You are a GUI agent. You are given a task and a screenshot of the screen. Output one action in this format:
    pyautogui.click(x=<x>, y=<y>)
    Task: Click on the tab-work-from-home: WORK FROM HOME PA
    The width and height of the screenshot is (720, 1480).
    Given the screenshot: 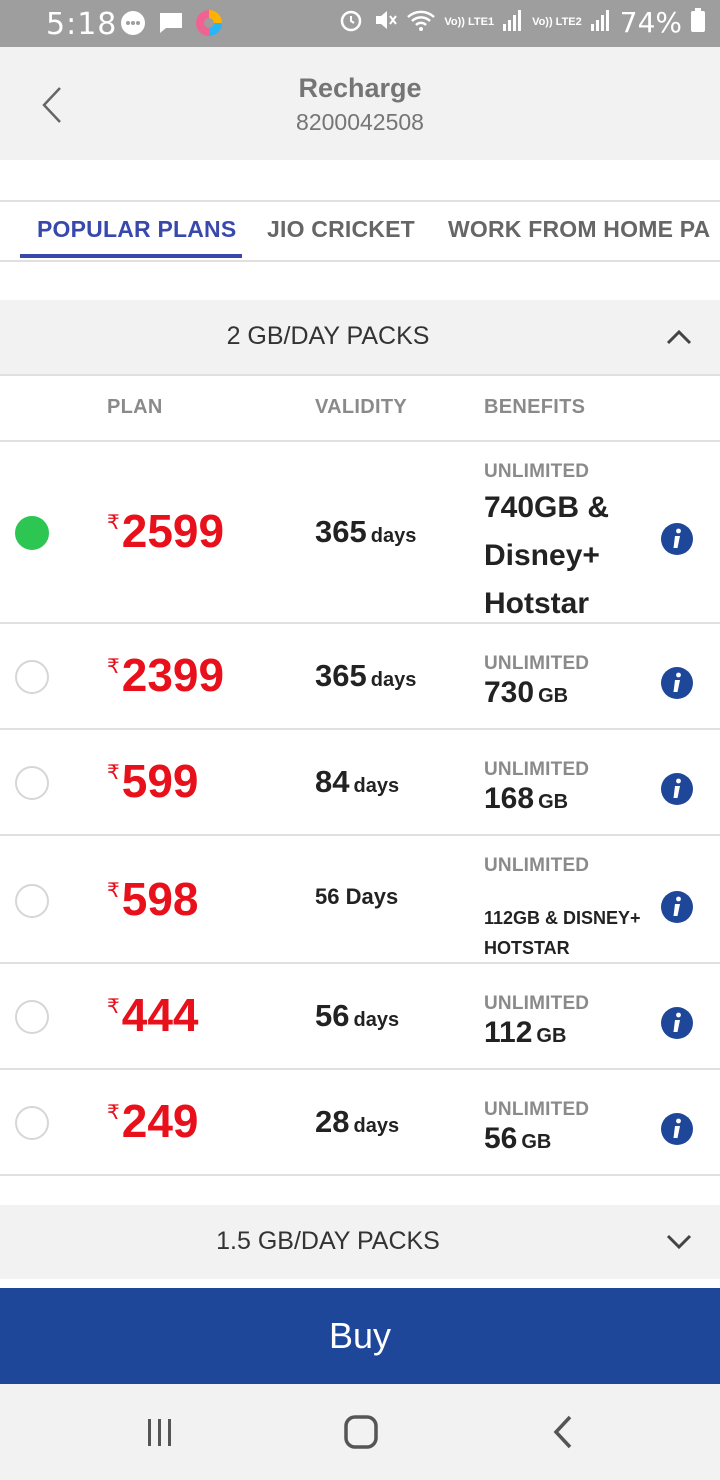 What is the action you would take?
    pyautogui.click(x=579, y=229)
    